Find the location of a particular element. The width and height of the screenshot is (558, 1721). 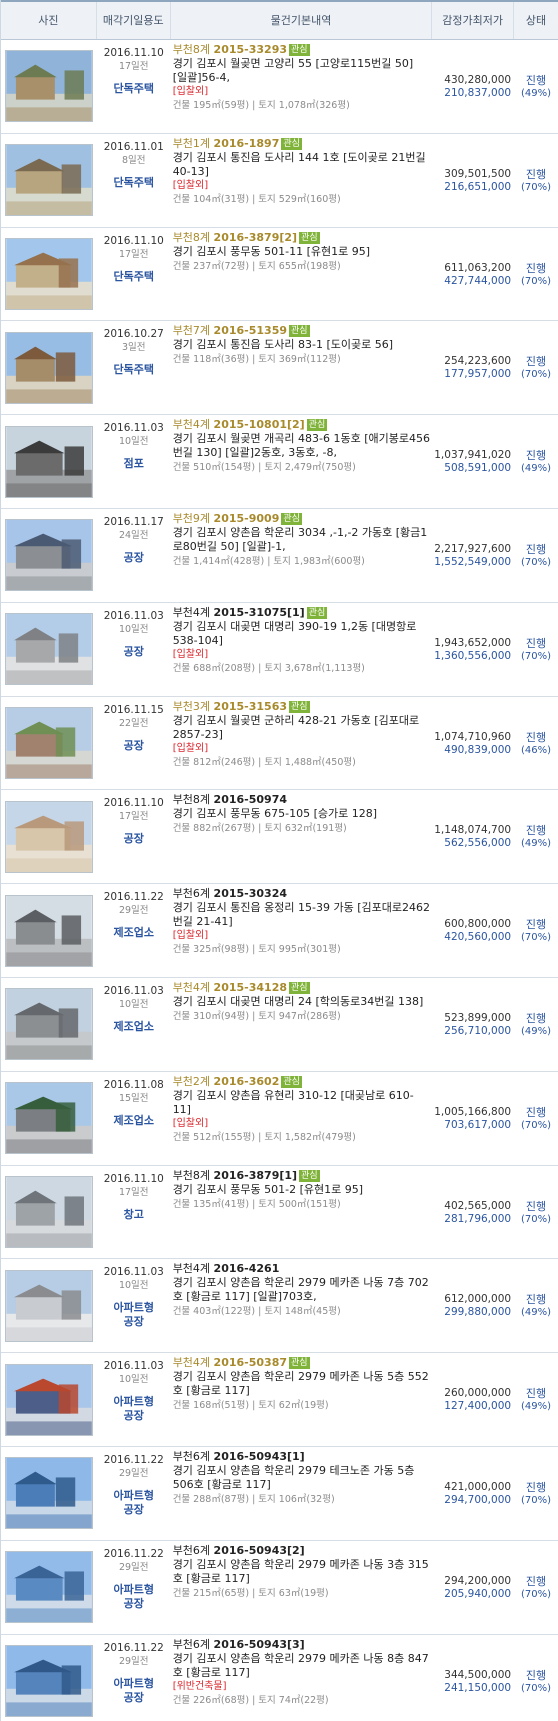

date-cell: 2016.11.01 8일전 단독주택 is located at coordinates (134, 180).